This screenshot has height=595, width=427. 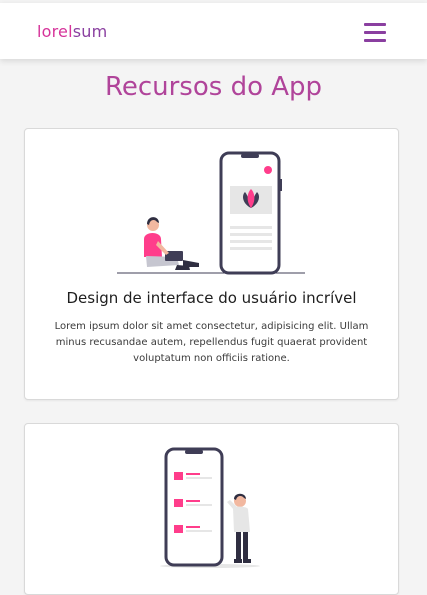 What do you see at coordinates (213, 87) in the screenshot?
I see `section-title: Recursos do App` at bounding box center [213, 87].